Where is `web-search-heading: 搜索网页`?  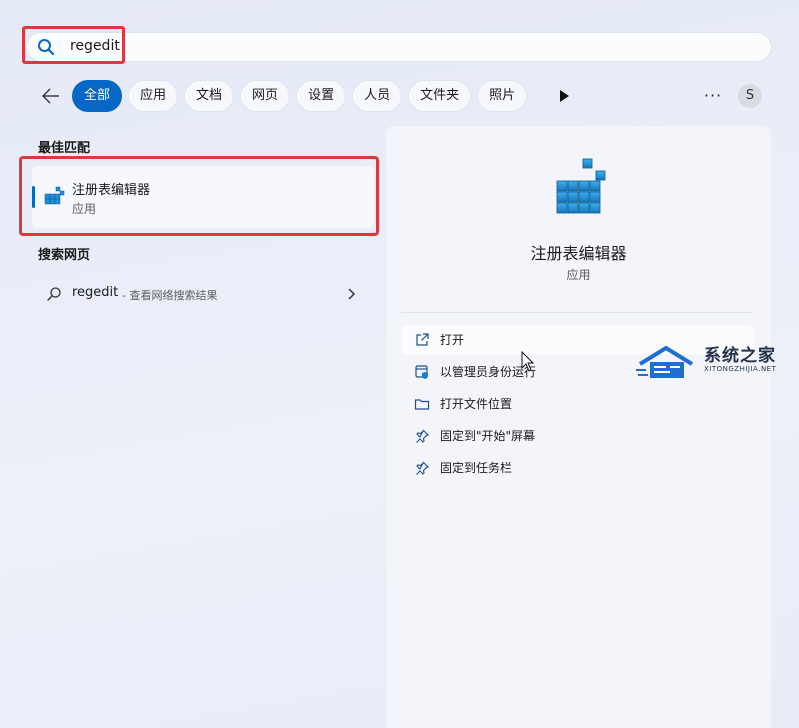 web-search-heading: 搜索网页 is located at coordinates (64, 255).